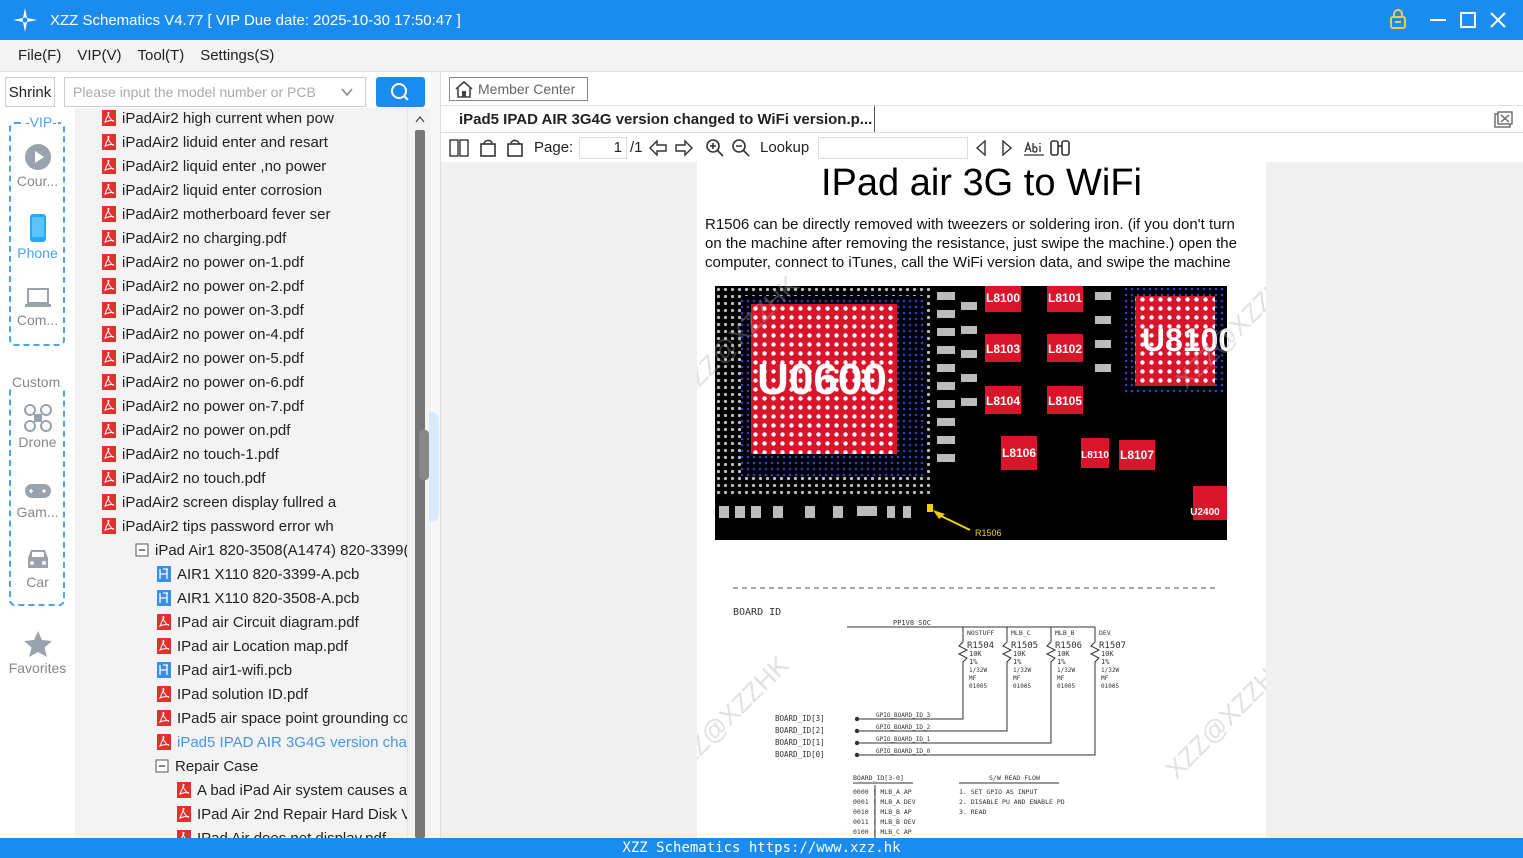  Describe the element at coordinates (217, 766) in the screenshot. I see `tree-item-label: Repair Case` at that location.